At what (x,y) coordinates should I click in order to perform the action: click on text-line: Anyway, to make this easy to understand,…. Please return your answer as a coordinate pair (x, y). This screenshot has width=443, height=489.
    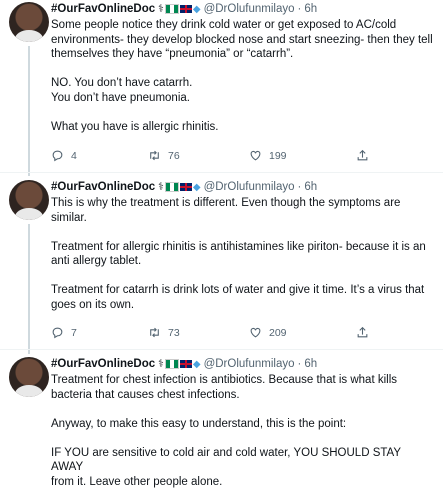
    Looking at the image, I should click on (243, 424).